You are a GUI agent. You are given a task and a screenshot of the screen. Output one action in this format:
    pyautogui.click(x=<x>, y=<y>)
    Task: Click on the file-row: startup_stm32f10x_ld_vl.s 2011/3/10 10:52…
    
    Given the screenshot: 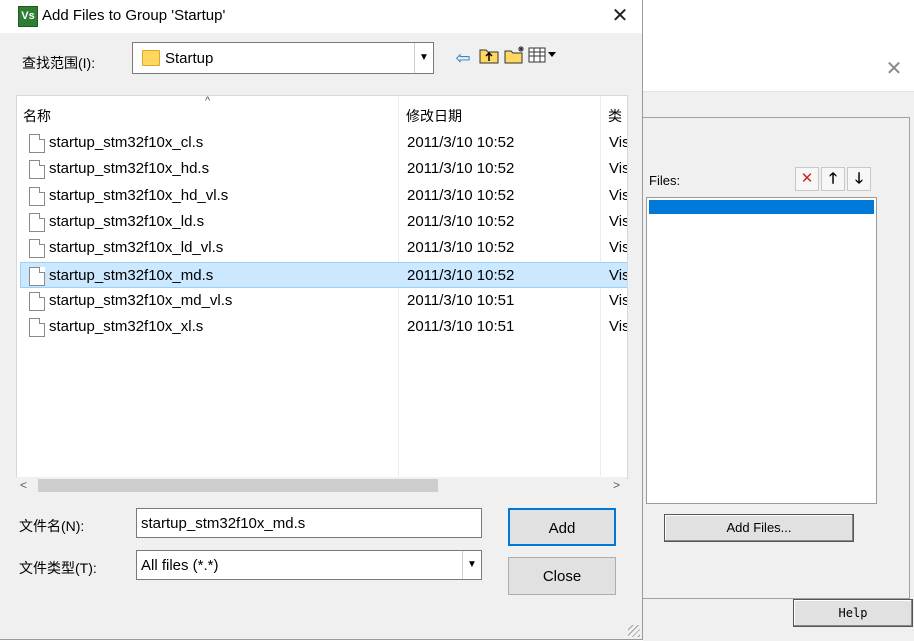 What is the action you would take?
    pyautogui.click(x=324, y=248)
    